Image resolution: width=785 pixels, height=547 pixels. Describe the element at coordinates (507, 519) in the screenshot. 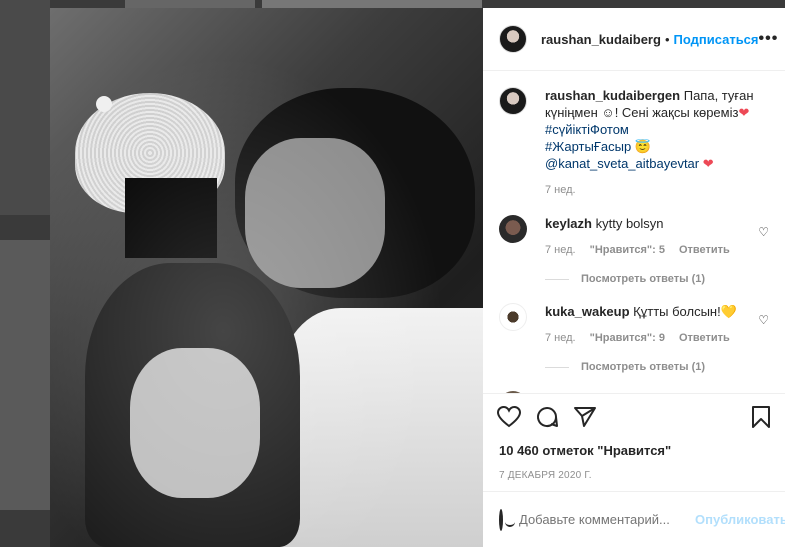

I see `emoji-picker-icon` at that location.